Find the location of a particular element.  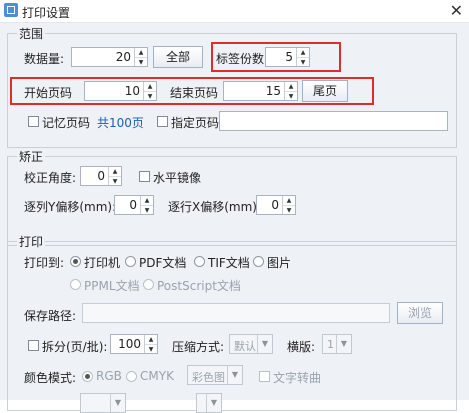

start-page-spin-buttons: ▲ ▼ is located at coordinates (149, 91).